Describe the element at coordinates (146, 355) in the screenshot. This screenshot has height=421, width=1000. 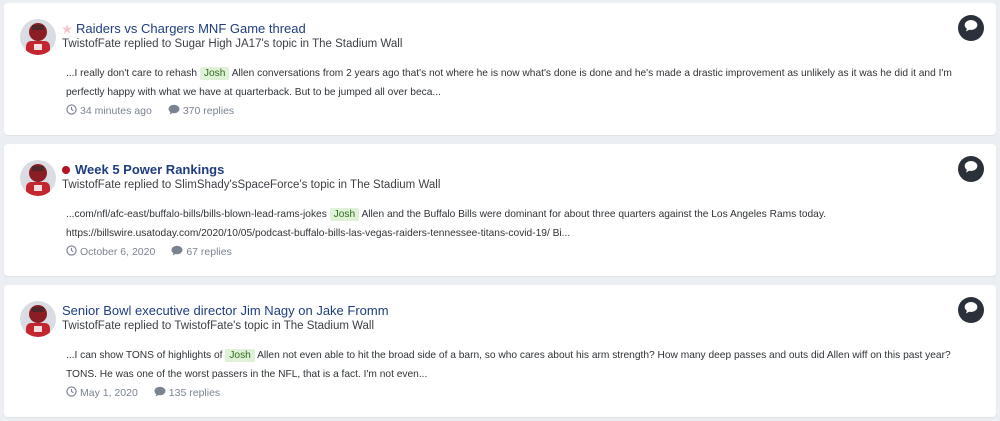
I see `snippet-text: ...I can show TONS of highlights of` at that location.